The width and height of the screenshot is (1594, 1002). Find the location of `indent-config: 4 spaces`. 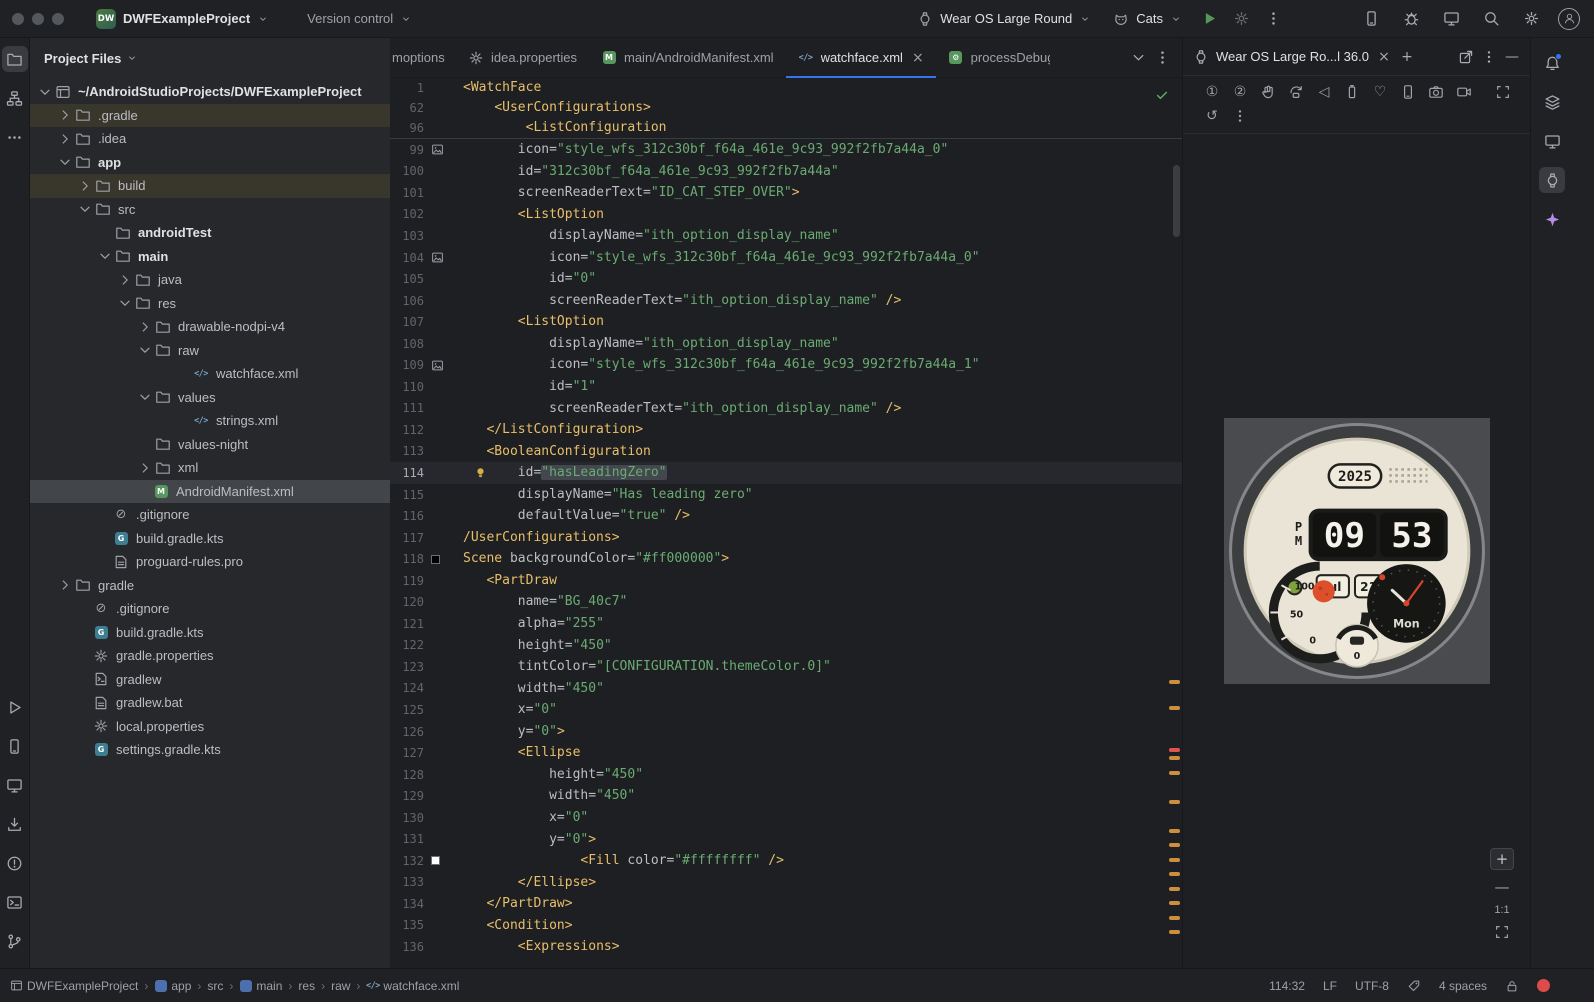

indent-config: 4 spaces is located at coordinates (1463, 986).